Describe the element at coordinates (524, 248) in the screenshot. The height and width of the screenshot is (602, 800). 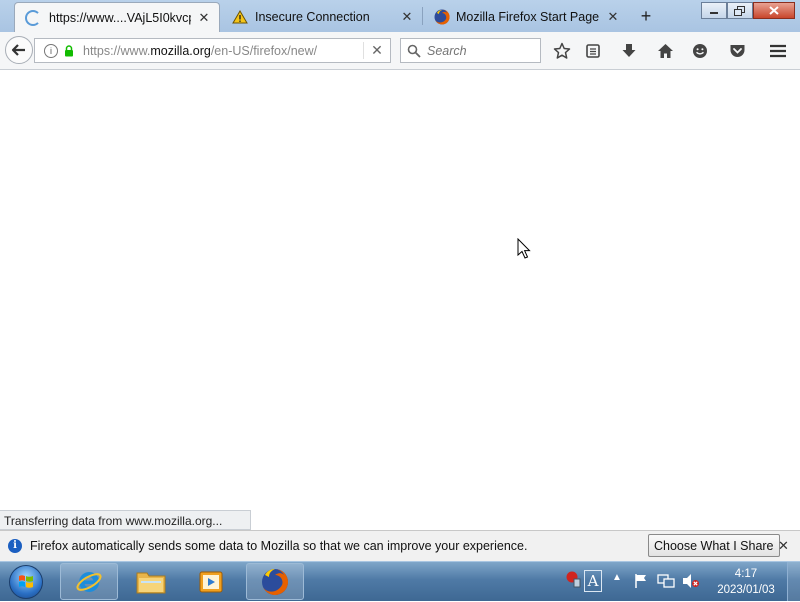
I see `mouse-cursor-icon` at that location.